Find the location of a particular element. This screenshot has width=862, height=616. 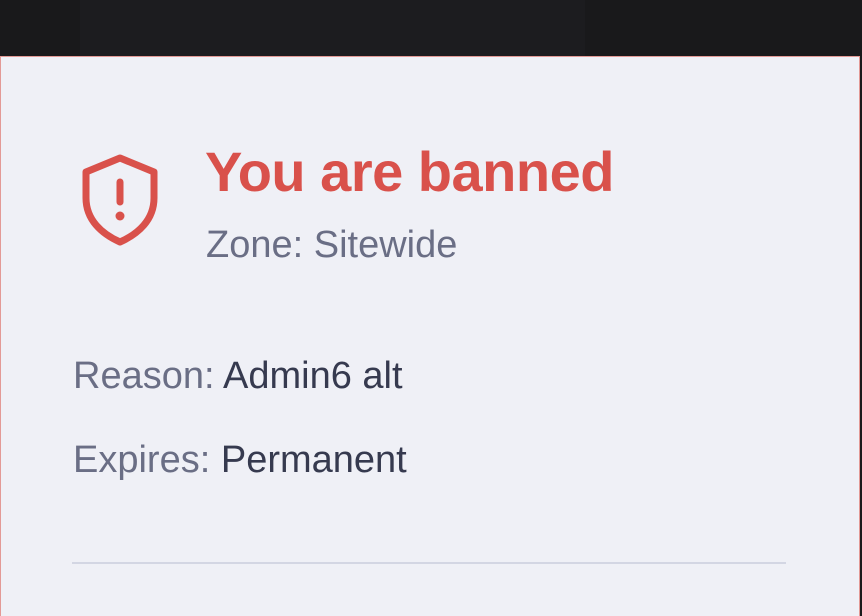

divider is located at coordinates (429, 563).